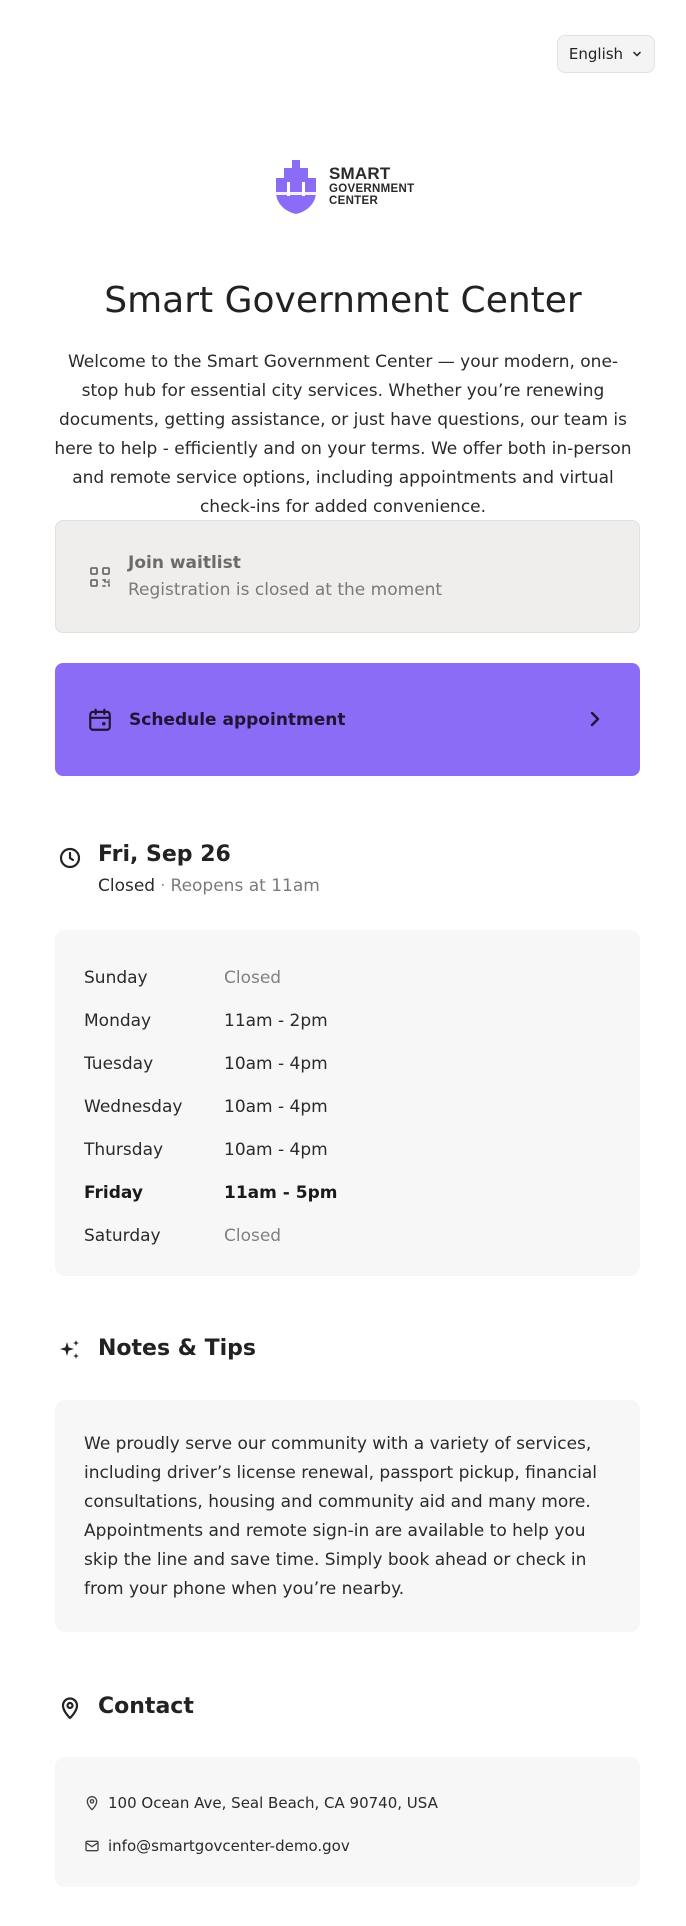  What do you see at coordinates (245, 886) in the screenshot?
I see `reopen-text: Reopens at 11am` at bounding box center [245, 886].